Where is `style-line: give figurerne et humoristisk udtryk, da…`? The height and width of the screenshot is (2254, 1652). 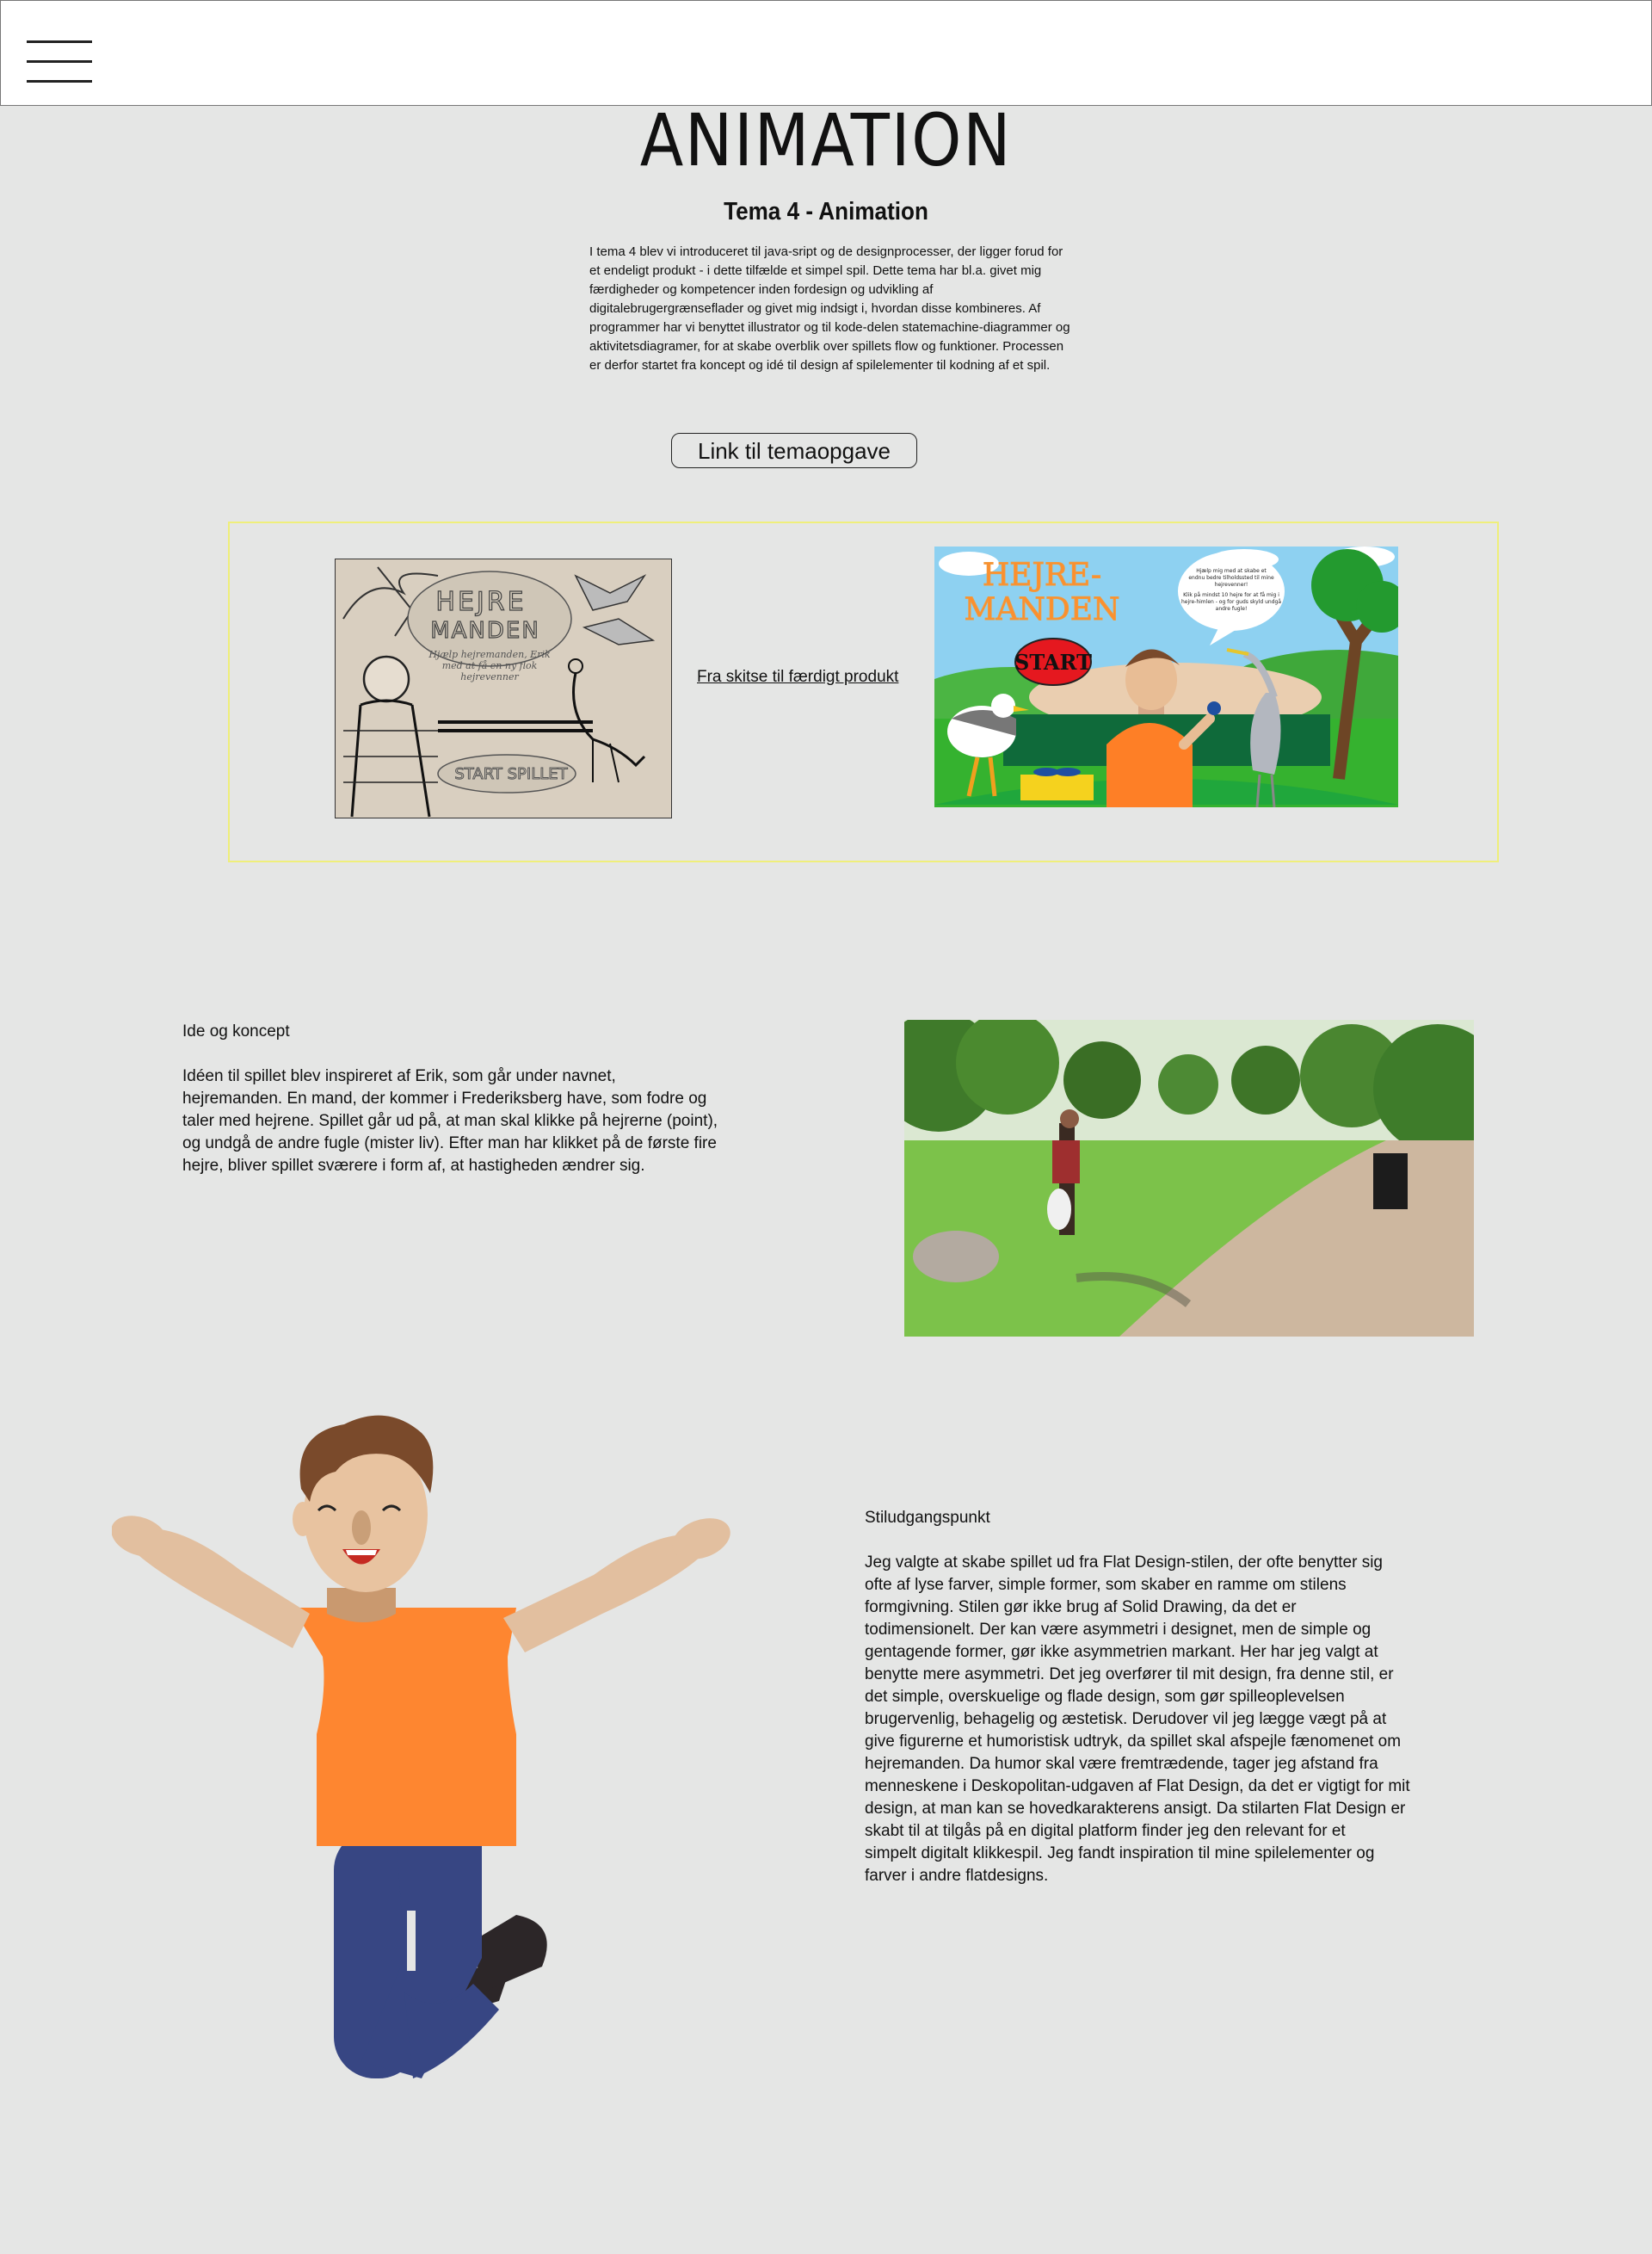 style-line: give figurerne et humoristisk udtryk, da… is located at coordinates (1133, 1742).